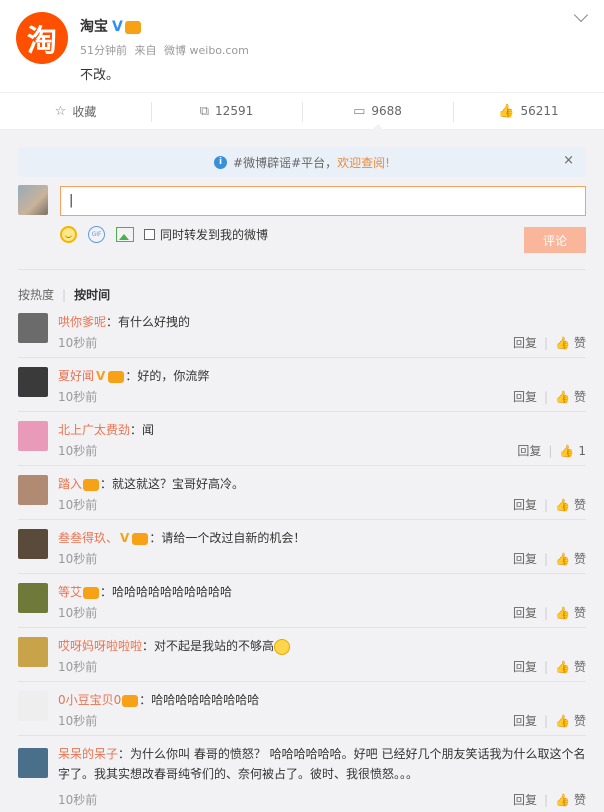  Describe the element at coordinates (528, 111) in the screenshot. I see `like-button: 👍 56211` at that location.